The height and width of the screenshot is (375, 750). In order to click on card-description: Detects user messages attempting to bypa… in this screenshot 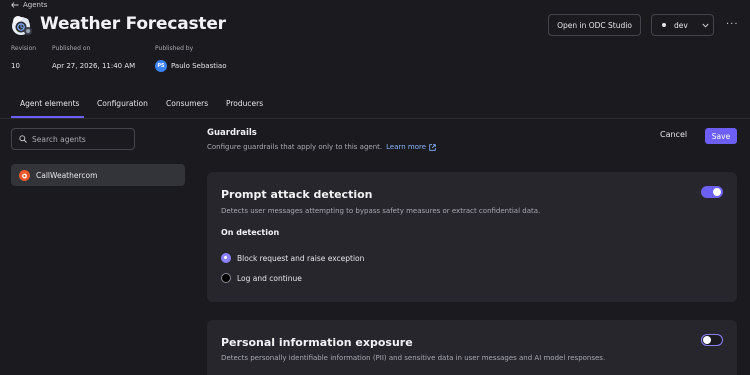, I will do `click(381, 211)`.